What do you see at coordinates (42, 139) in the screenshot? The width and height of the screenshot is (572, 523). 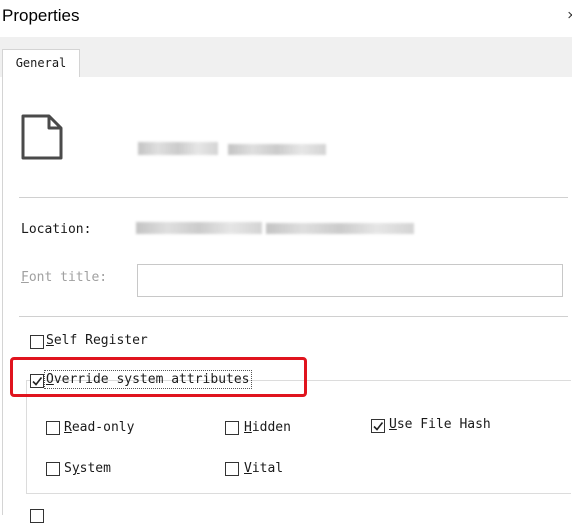 I see `file-icon` at bounding box center [42, 139].